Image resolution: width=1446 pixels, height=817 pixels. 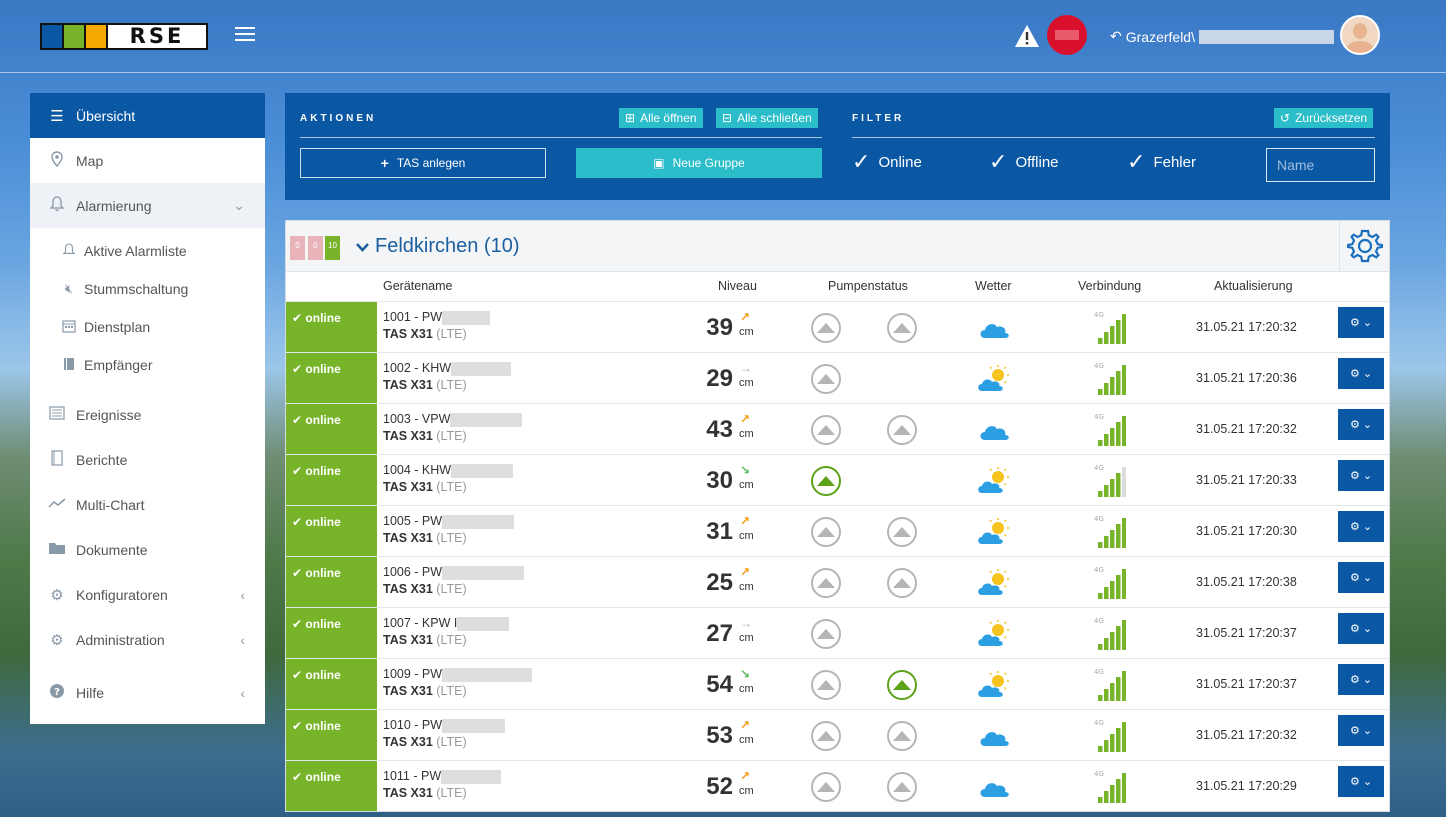 What do you see at coordinates (147, 327) in the screenshot?
I see `sidebar-subitem-dienstplan: Dienstplan` at bounding box center [147, 327].